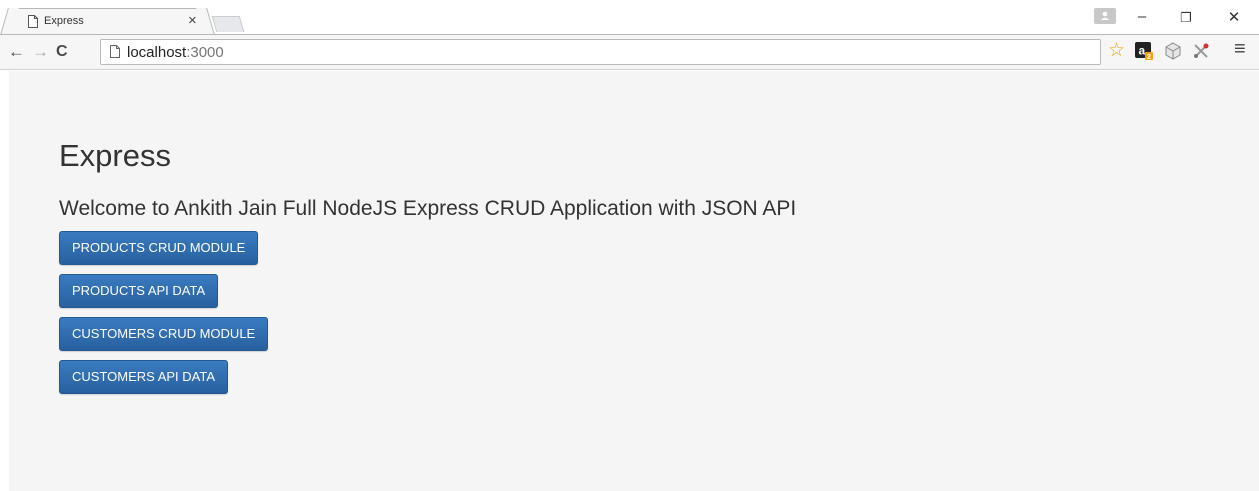 The height and width of the screenshot is (491, 1259). I want to click on amazon-extension-icon: a 2, so click(1144, 51).